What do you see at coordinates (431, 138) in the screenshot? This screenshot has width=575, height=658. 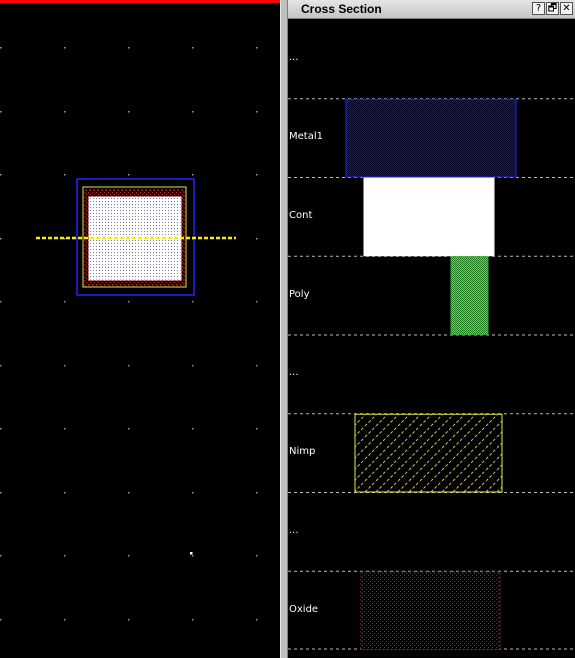 I see `metal1-cross-section` at bounding box center [431, 138].